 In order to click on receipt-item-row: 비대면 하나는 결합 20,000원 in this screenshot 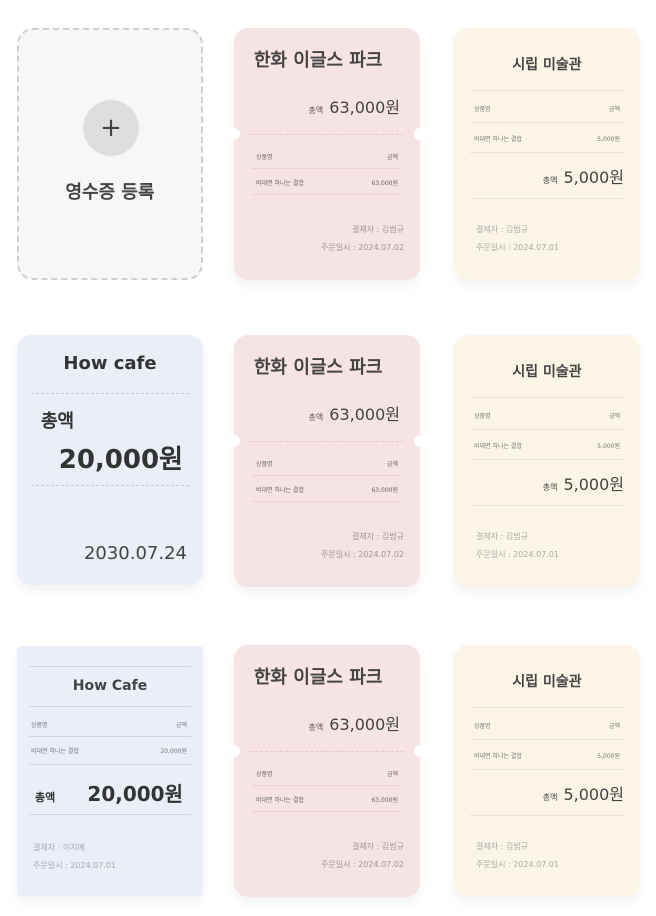, I will do `click(109, 750)`.